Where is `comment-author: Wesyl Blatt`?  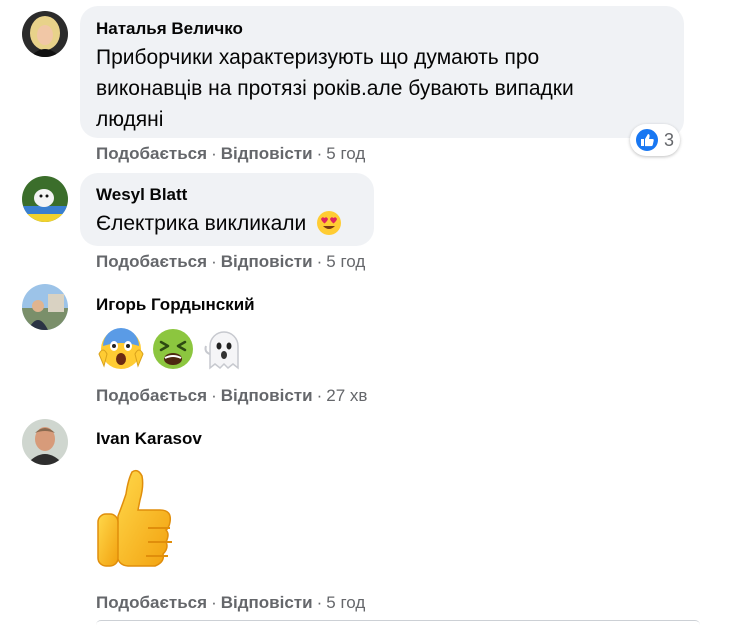
comment-author: Wesyl Blatt is located at coordinates (141, 195).